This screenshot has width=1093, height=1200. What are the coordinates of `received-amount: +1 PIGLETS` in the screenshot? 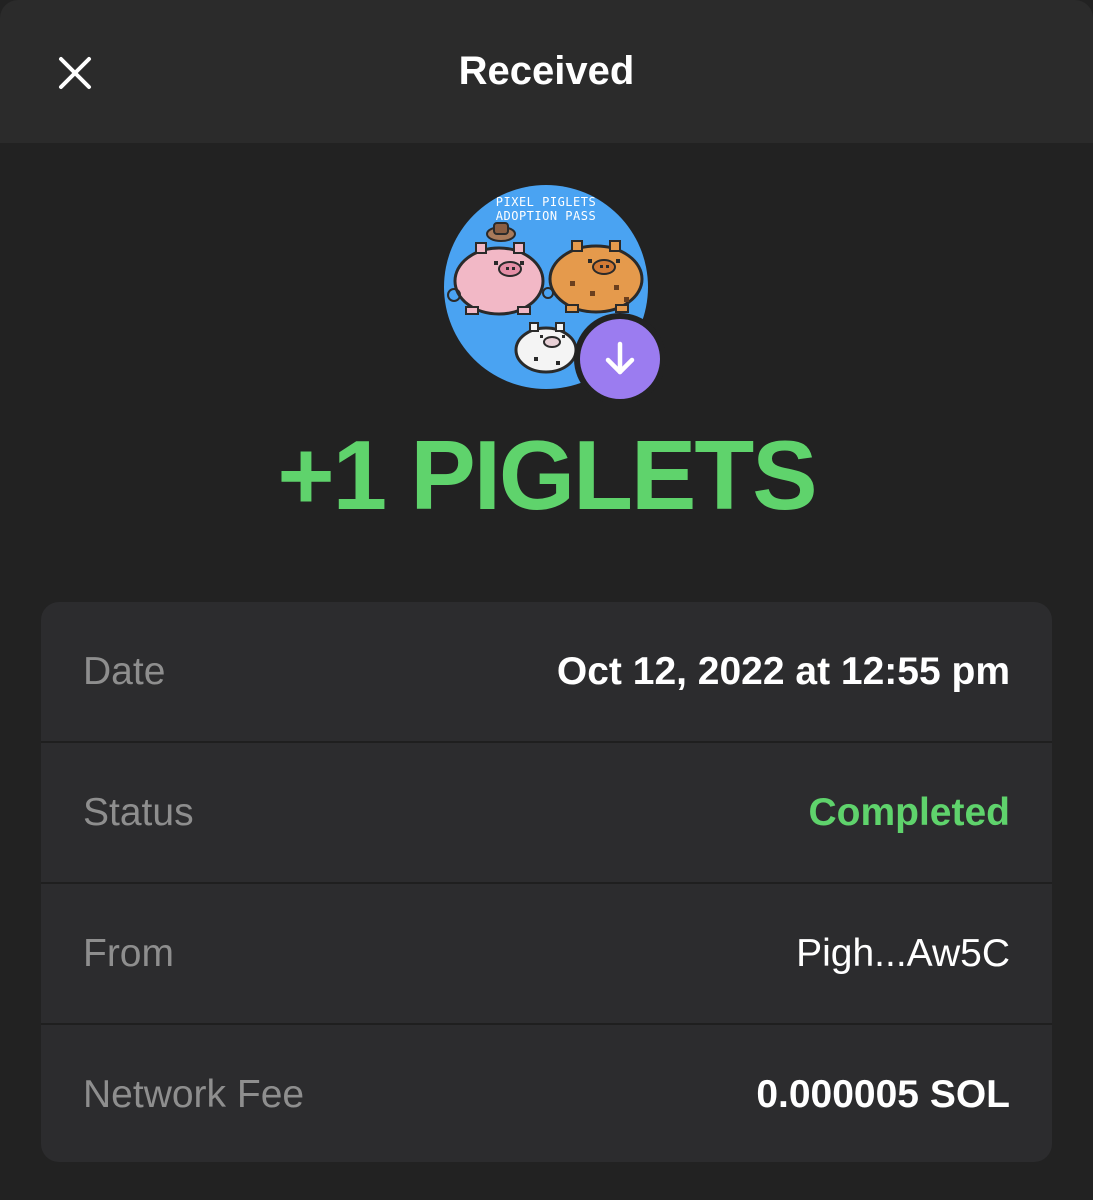 It's located at (547, 475).